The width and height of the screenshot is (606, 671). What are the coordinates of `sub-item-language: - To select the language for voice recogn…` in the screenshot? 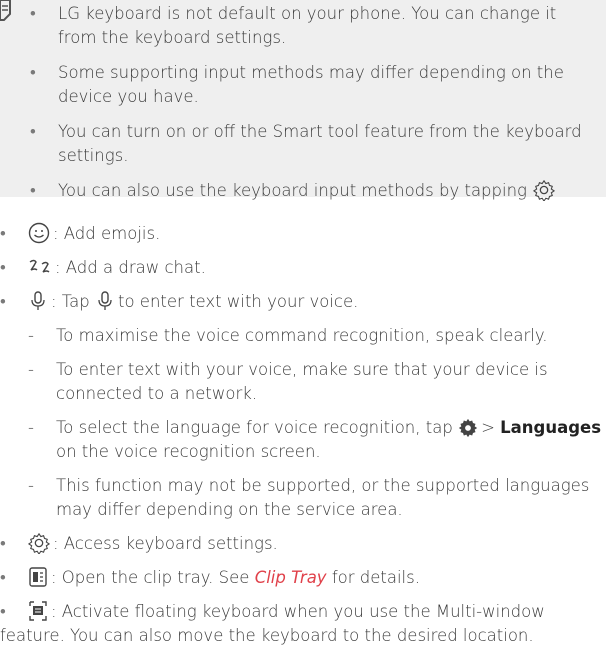 It's located at (315, 439).